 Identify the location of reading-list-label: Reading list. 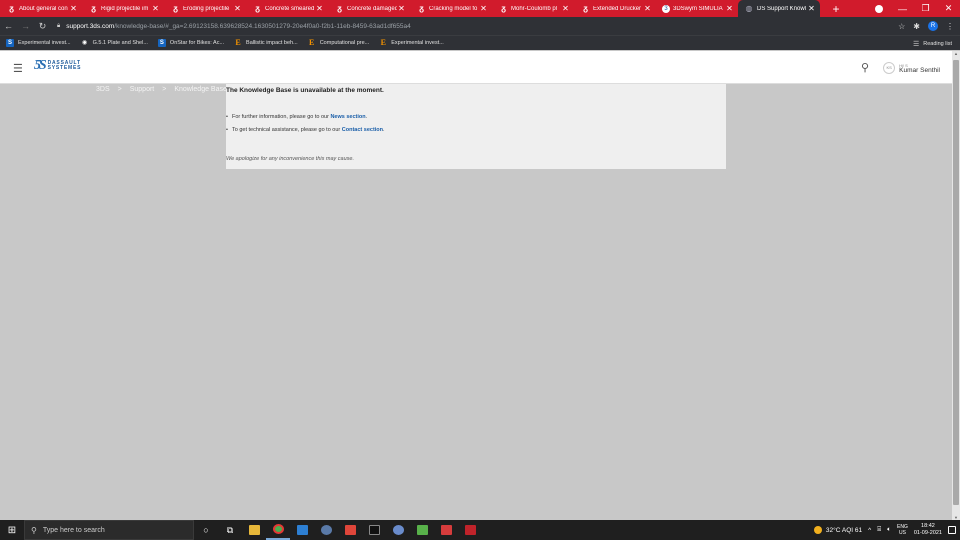
(937, 43).